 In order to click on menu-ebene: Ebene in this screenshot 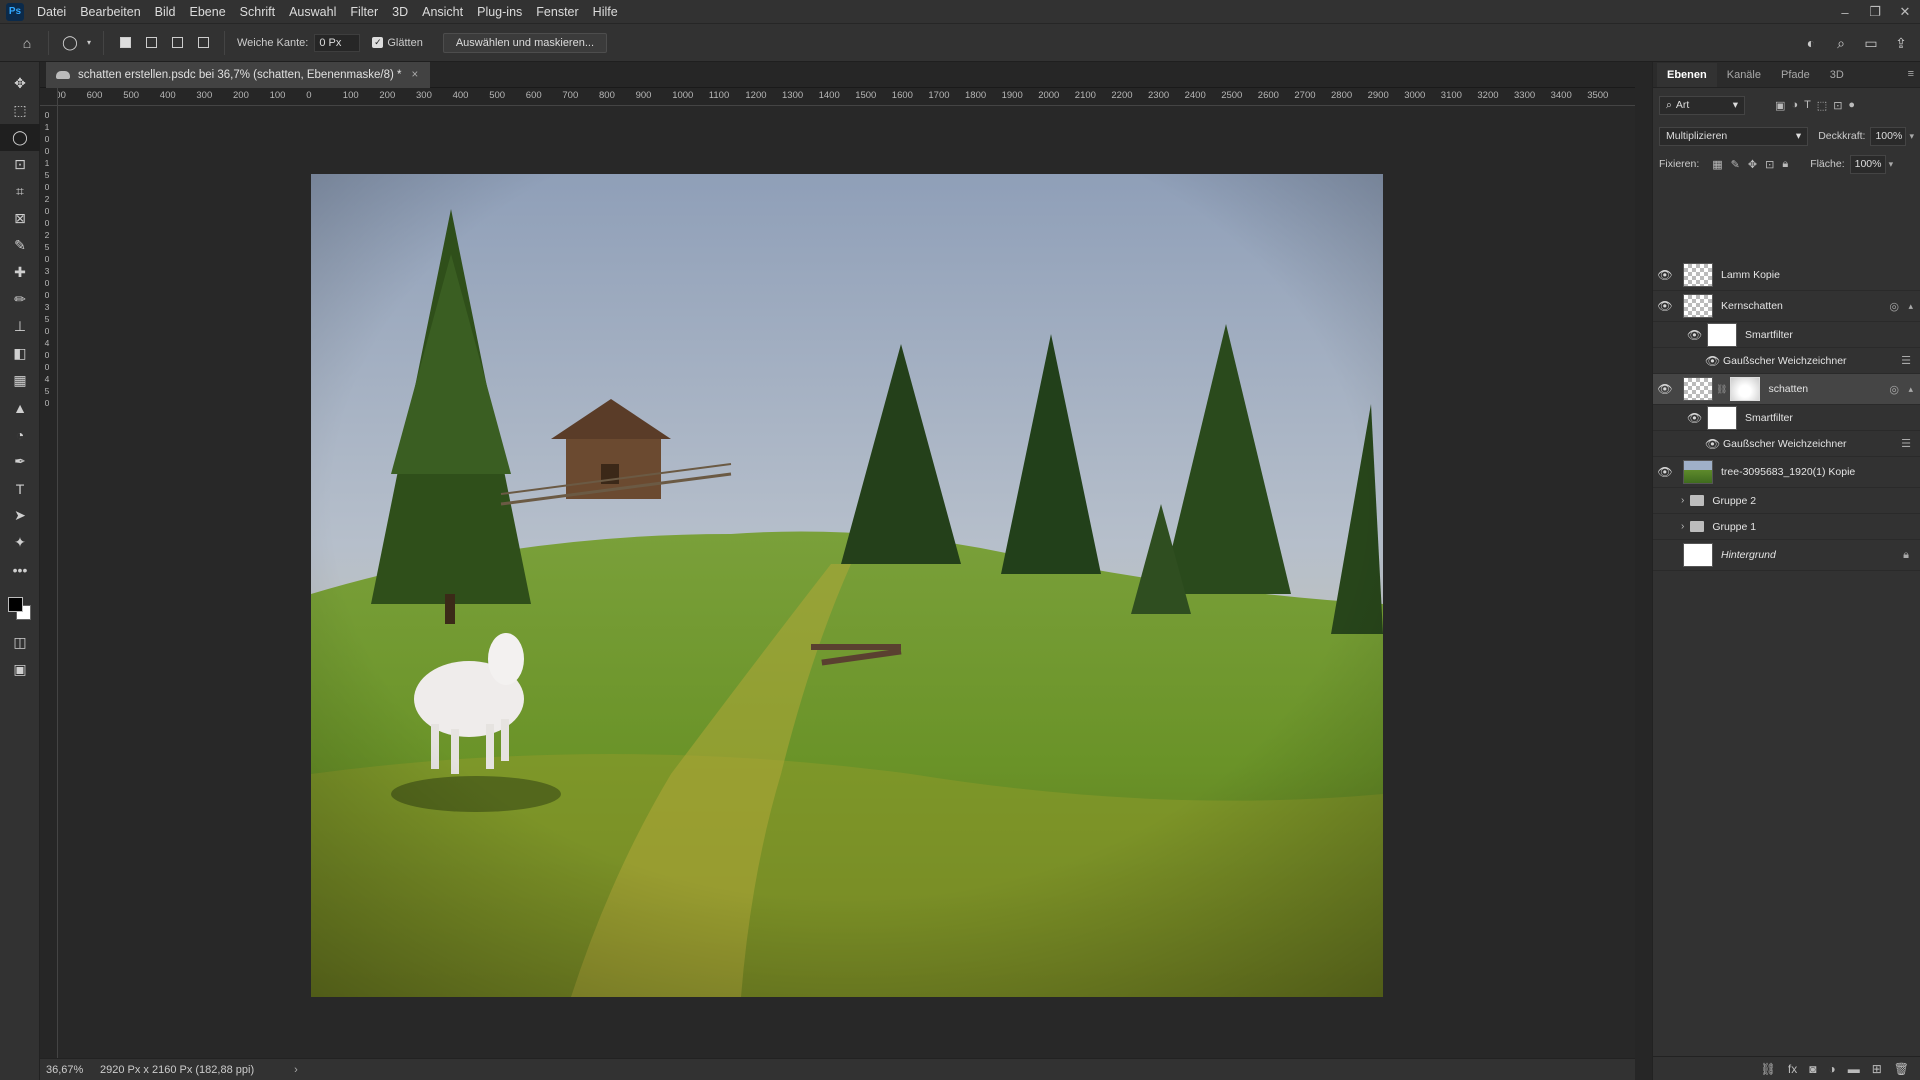, I will do `click(208, 12)`.